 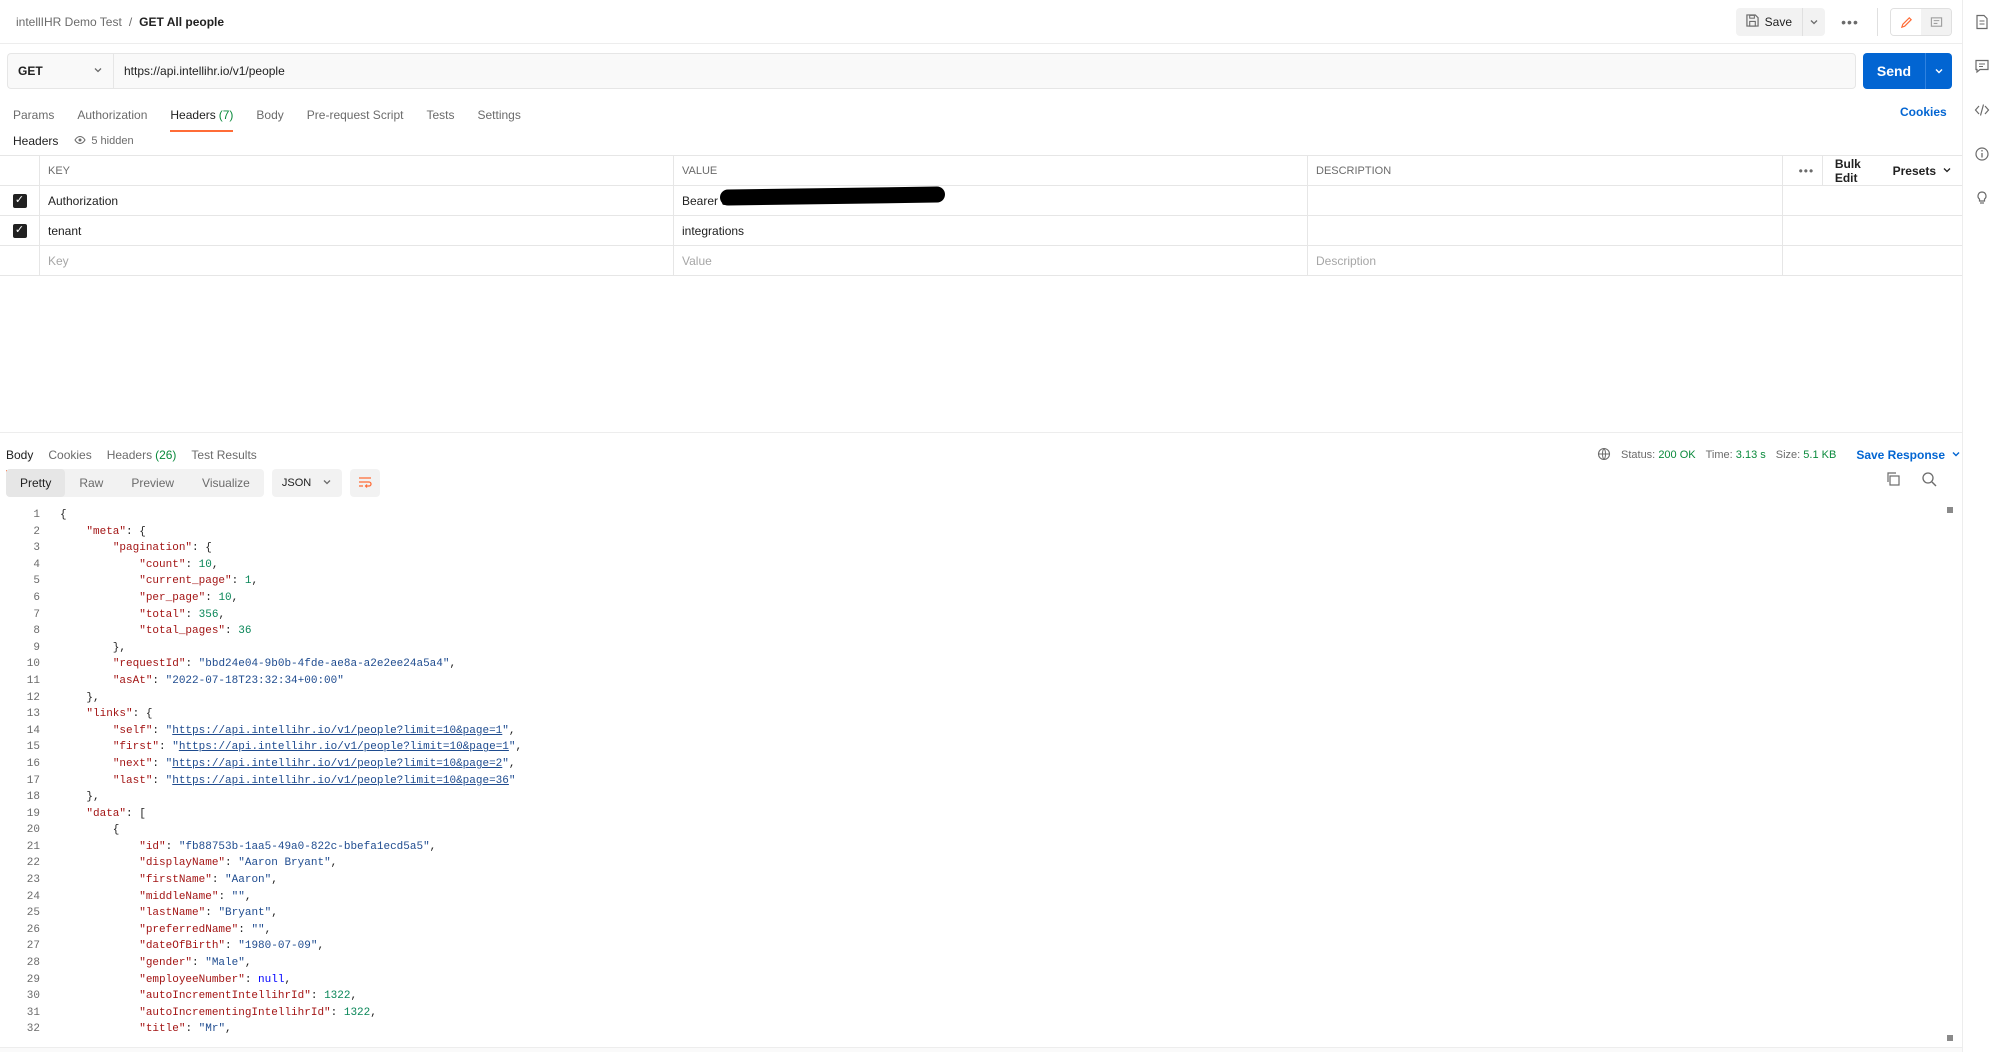 I want to click on code-token: "data", so click(x=106, y=813).